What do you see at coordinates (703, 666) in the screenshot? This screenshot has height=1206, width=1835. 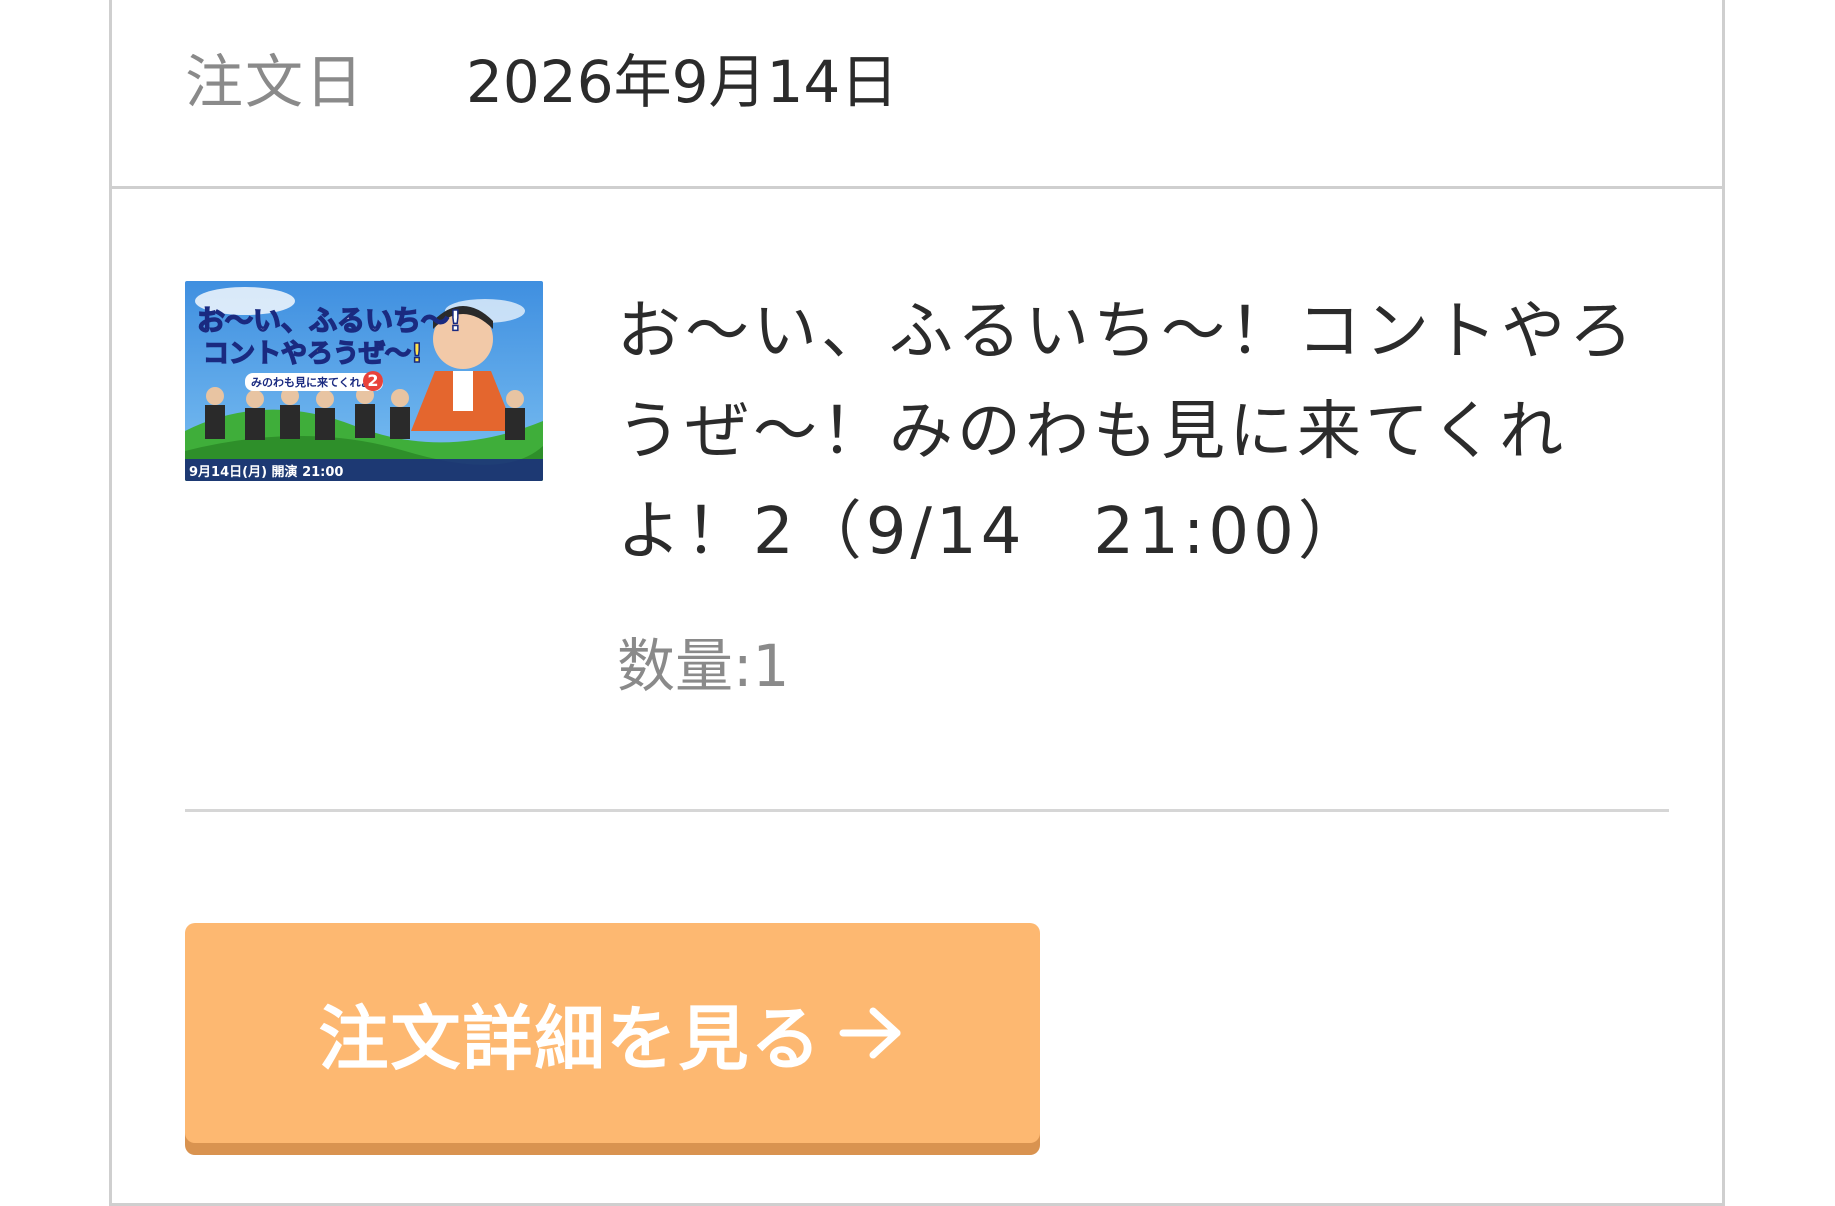 I see `product-quantity: 数量:1` at bounding box center [703, 666].